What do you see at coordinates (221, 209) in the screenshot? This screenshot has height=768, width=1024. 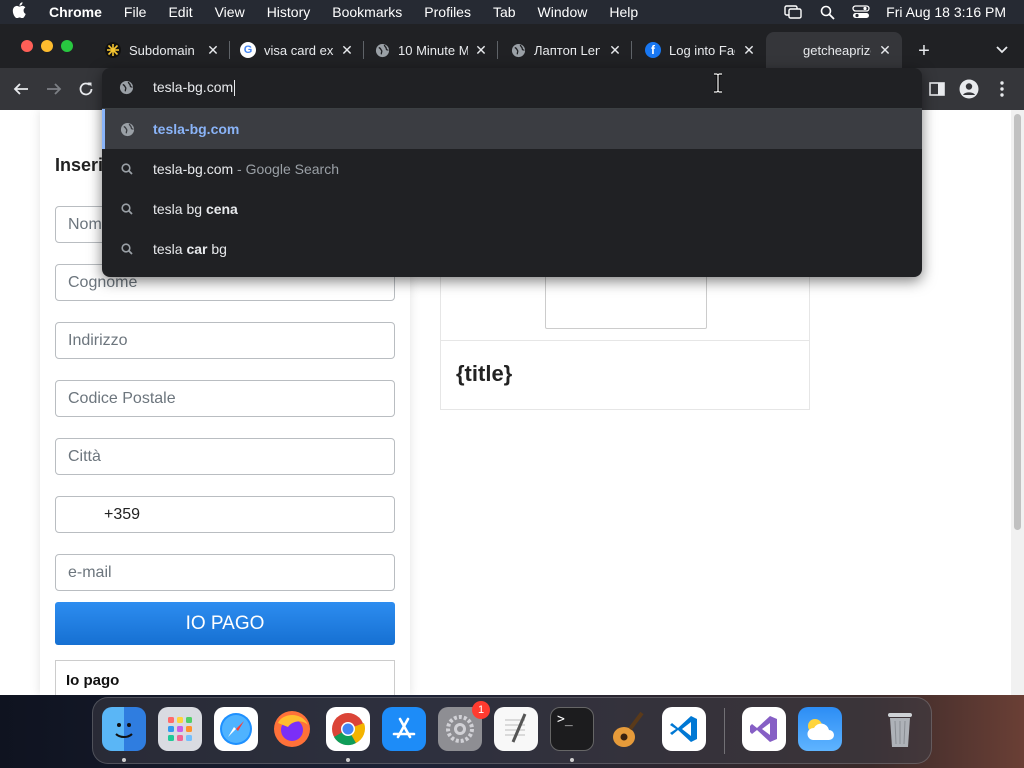 I see `suggestion-completion: cena` at bounding box center [221, 209].